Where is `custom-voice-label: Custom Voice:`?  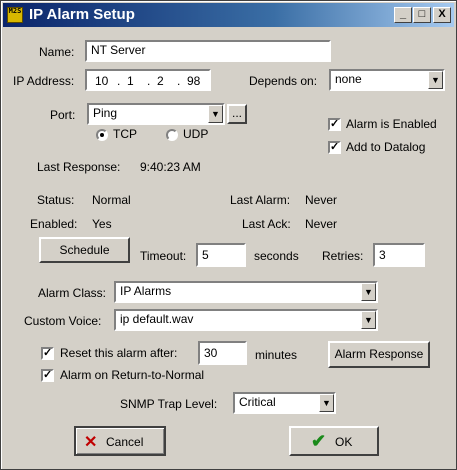 custom-voice-label: Custom Voice: is located at coordinates (63, 321).